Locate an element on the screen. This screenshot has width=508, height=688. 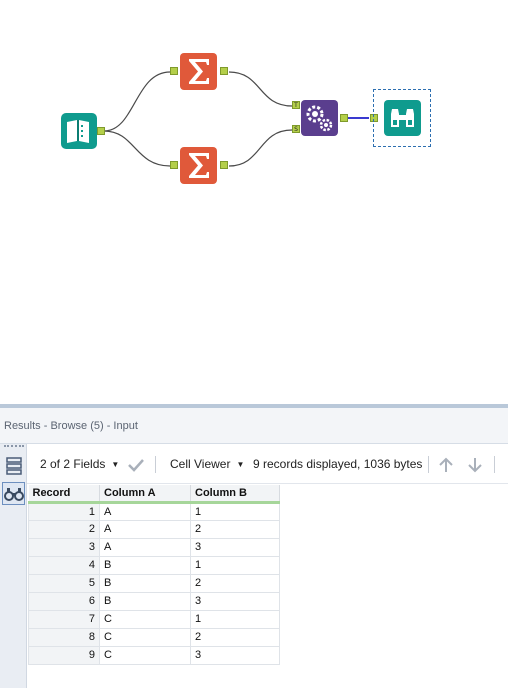
record-number-cell: 5 is located at coordinates (64, 583).